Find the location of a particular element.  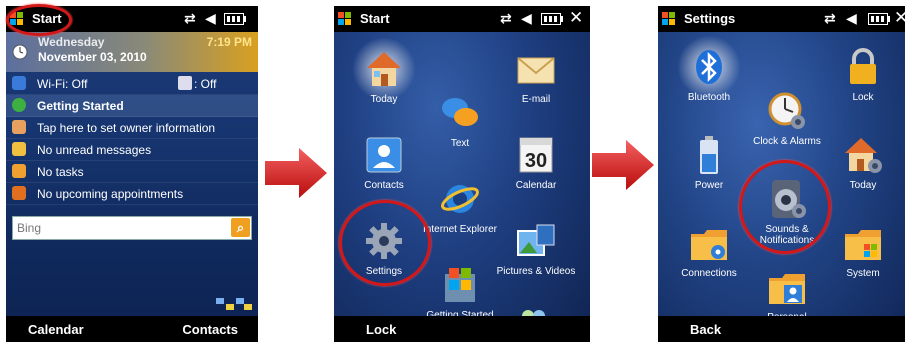

start-title: Start is located at coordinates (375, 18).